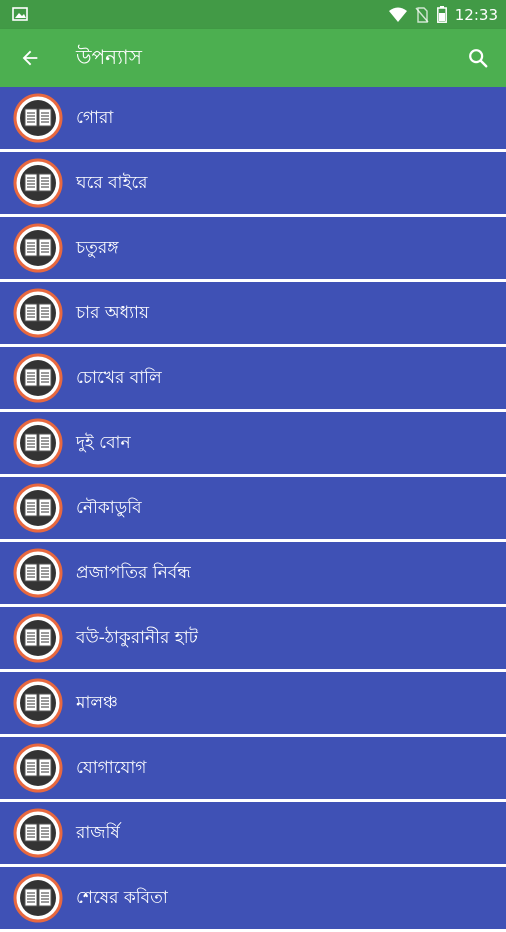 This screenshot has width=506, height=932. Describe the element at coordinates (103, 443) in the screenshot. I see `list-item-label: দুই বোন` at that location.